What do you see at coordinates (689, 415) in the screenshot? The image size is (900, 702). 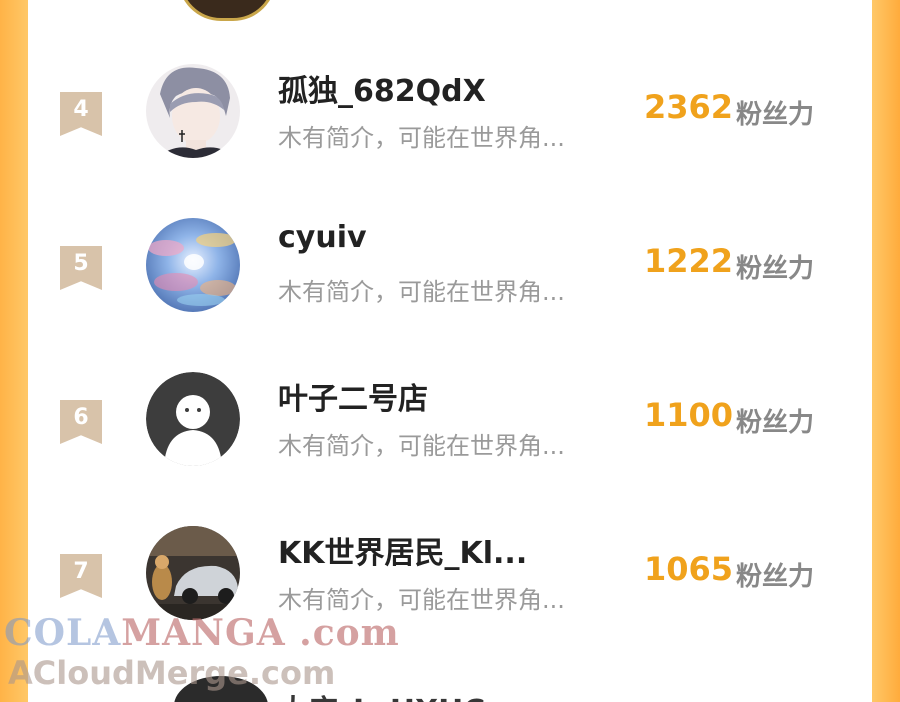 I see `fan-score: 1100` at bounding box center [689, 415].